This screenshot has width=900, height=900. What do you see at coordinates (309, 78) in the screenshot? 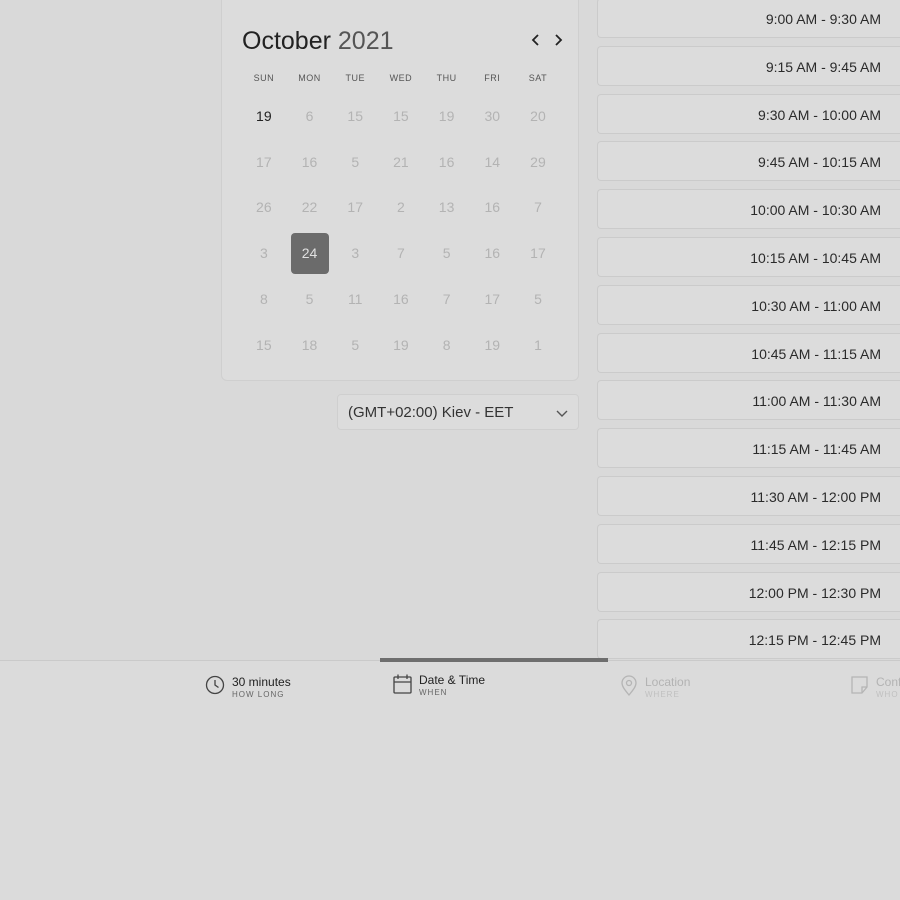
I see `weekday-label: MON` at bounding box center [309, 78].